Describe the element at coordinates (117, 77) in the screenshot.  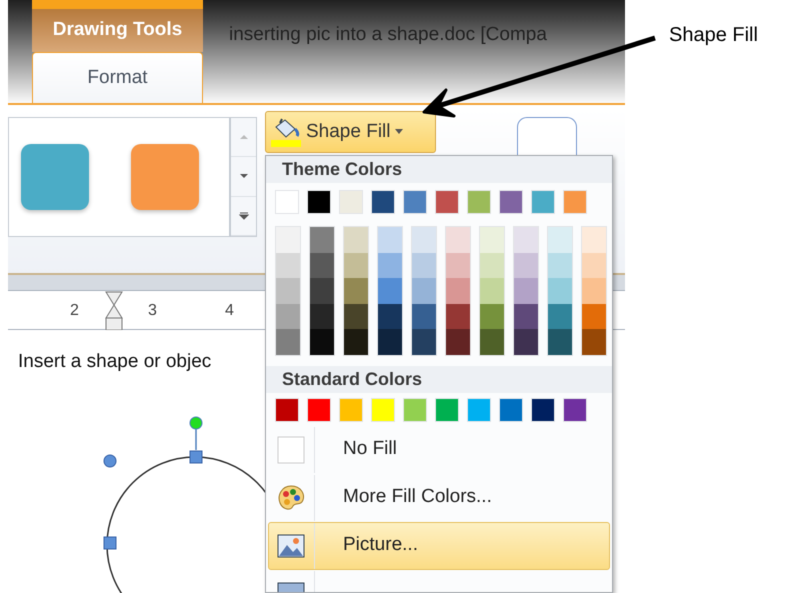
I see `ribbon-tab: Format` at that location.